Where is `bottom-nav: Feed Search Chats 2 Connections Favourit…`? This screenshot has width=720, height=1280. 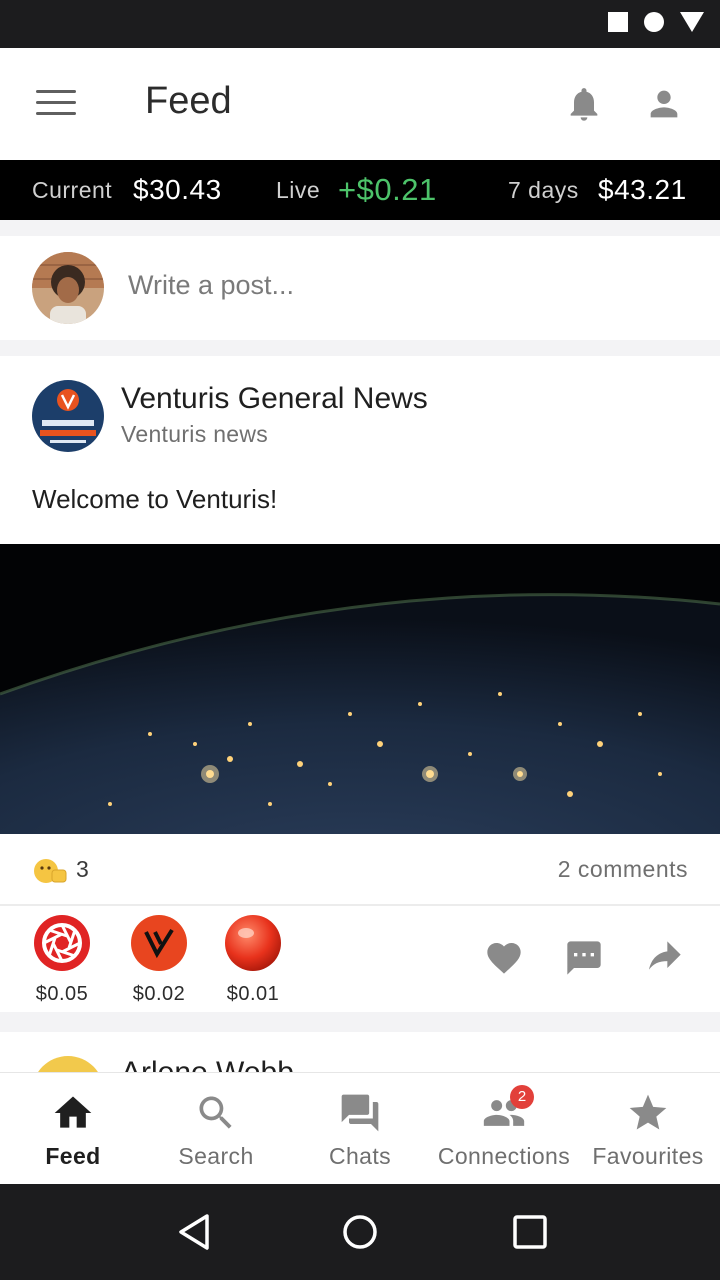 bottom-nav: Feed Search Chats 2 Connections Favourit… is located at coordinates (360, 1128).